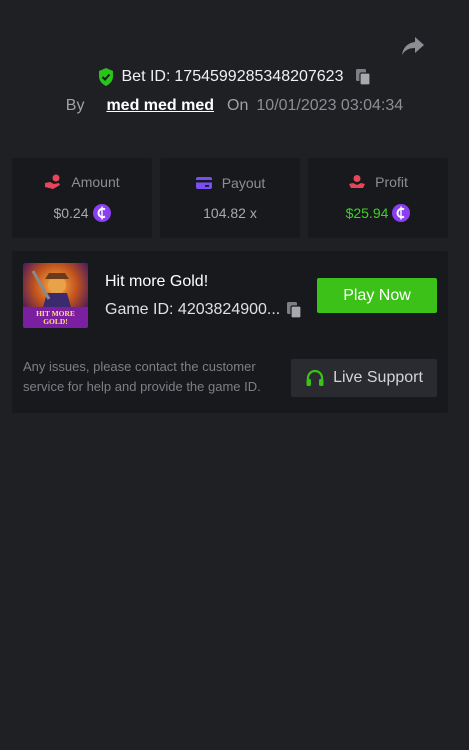 Image resolution: width=469 pixels, height=750 pixels. What do you see at coordinates (243, 183) in the screenshot?
I see `payout-label: Payout` at bounding box center [243, 183].